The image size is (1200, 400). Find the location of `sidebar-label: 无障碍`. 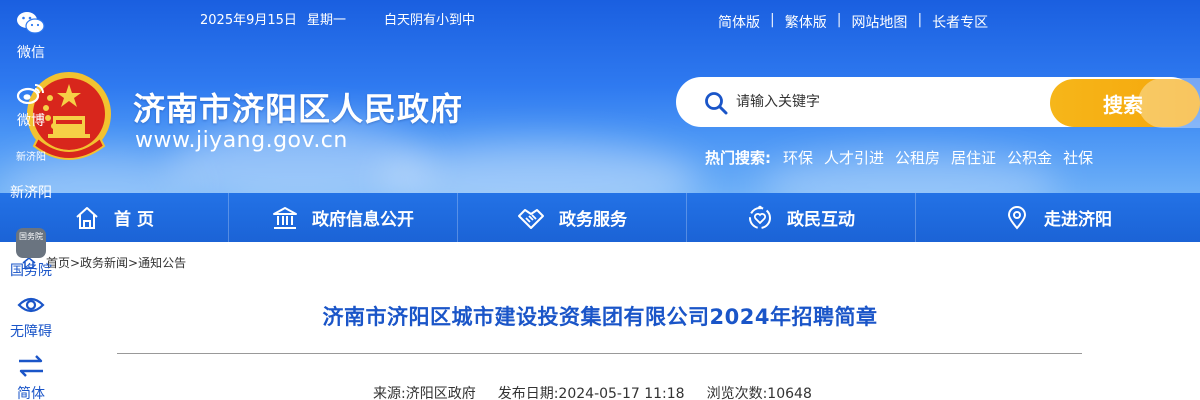

sidebar-label: 无障碍 is located at coordinates (31, 332).